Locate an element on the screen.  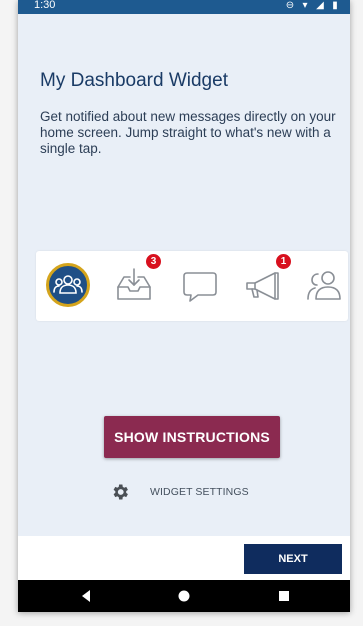
show-instructions-button: SHOW INSTRUCTIONS is located at coordinates (192, 437).